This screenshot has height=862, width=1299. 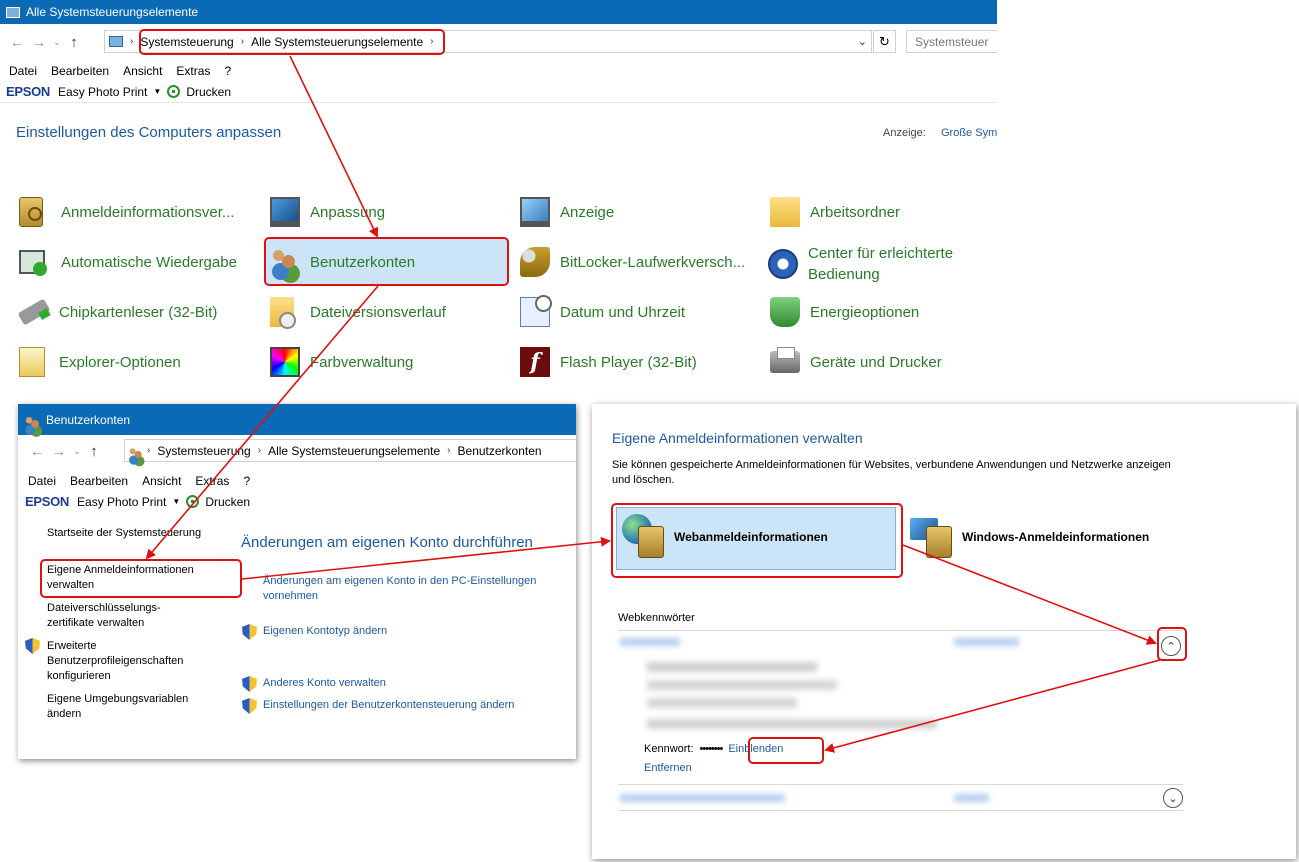 I want to click on cp-item-label: Center für erleichterte Bedienung, so click(x=881, y=264).